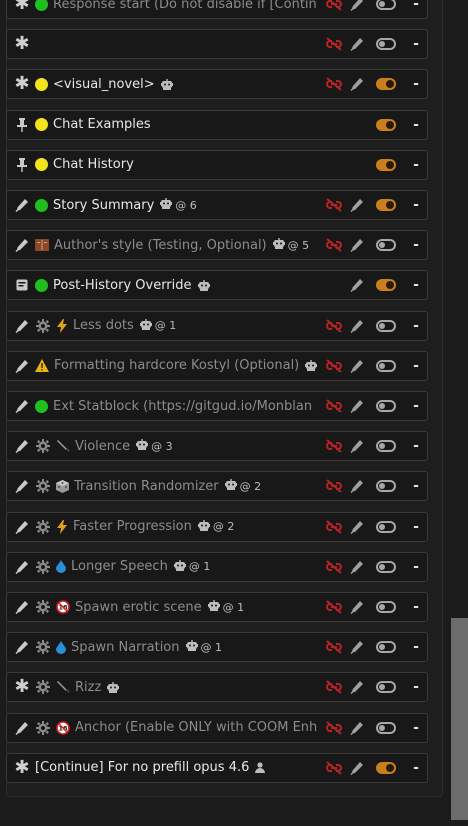  Describe the element at coordinates (102, 124) in the screenshot. I see `prompt-name: Chat Examples` at that location.